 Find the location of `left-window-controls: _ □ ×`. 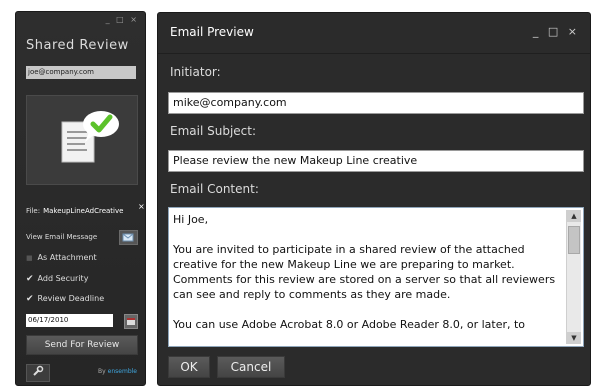

left-window-controls: _ □ × is located at coordinates (122, 19).